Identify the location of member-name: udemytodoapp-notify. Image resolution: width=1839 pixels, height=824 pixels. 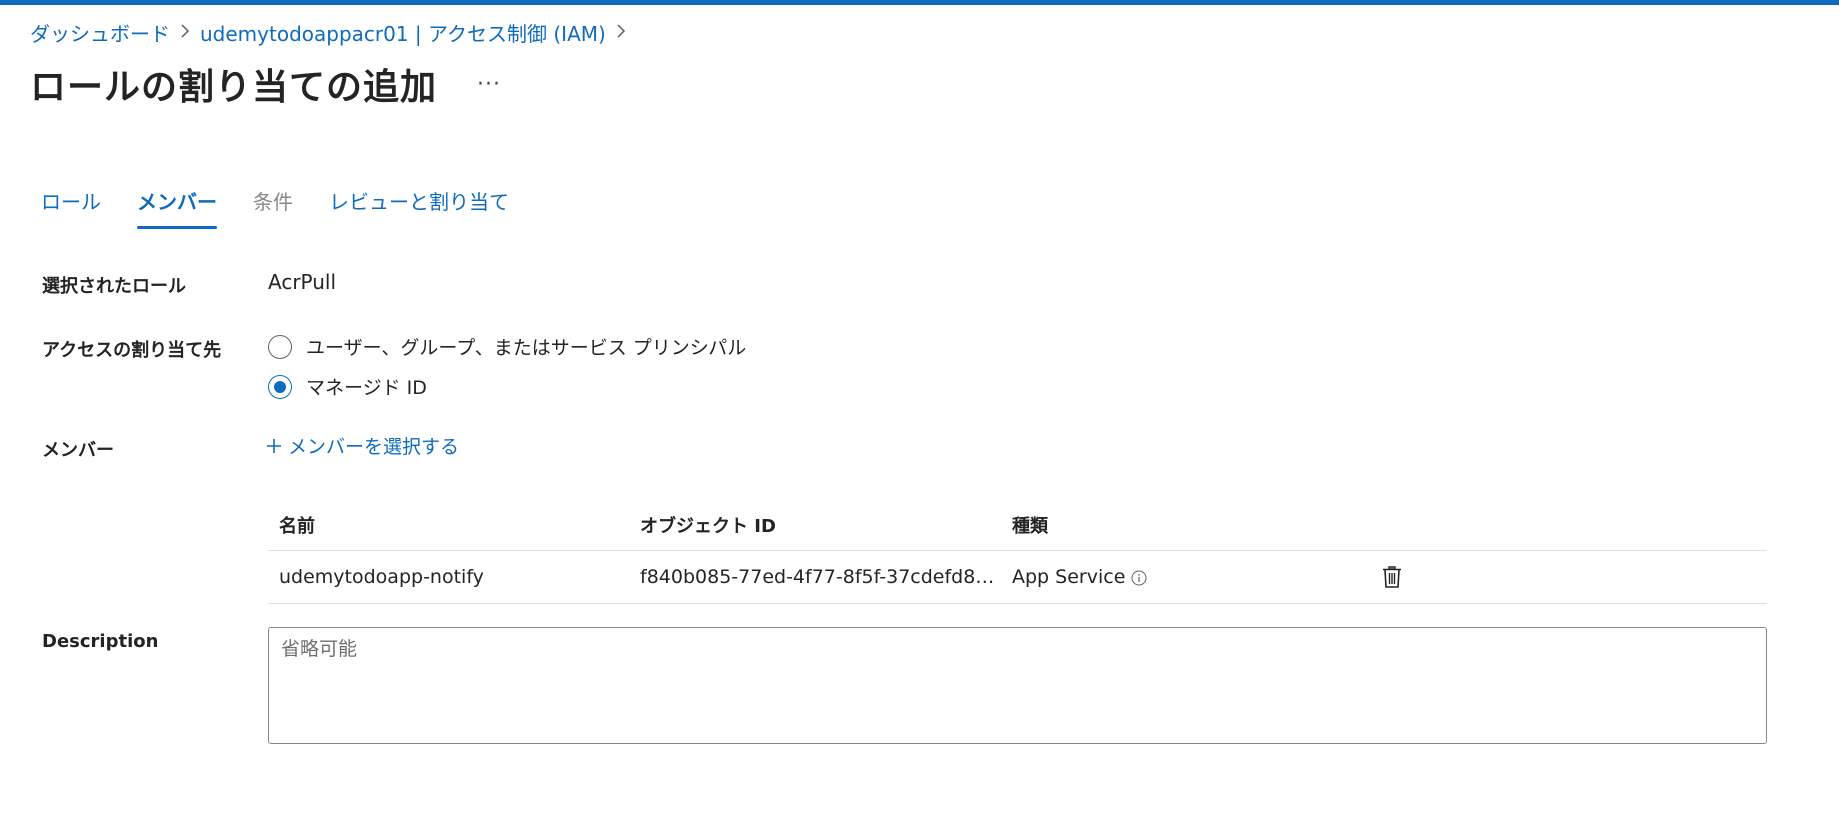
(381, 577).